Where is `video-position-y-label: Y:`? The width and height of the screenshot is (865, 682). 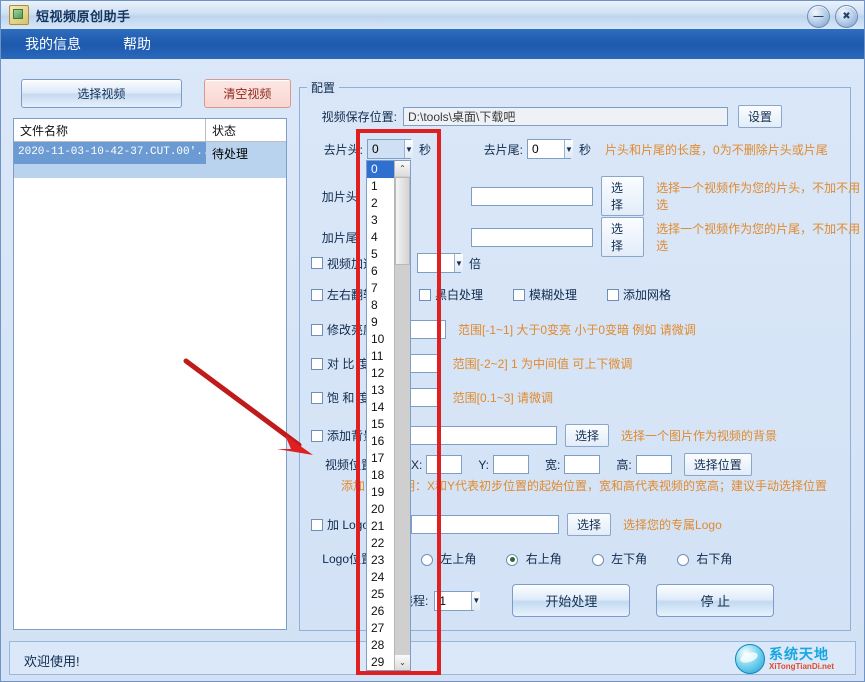
video-position-y-label: Y: is located at coordinates (484, 464).